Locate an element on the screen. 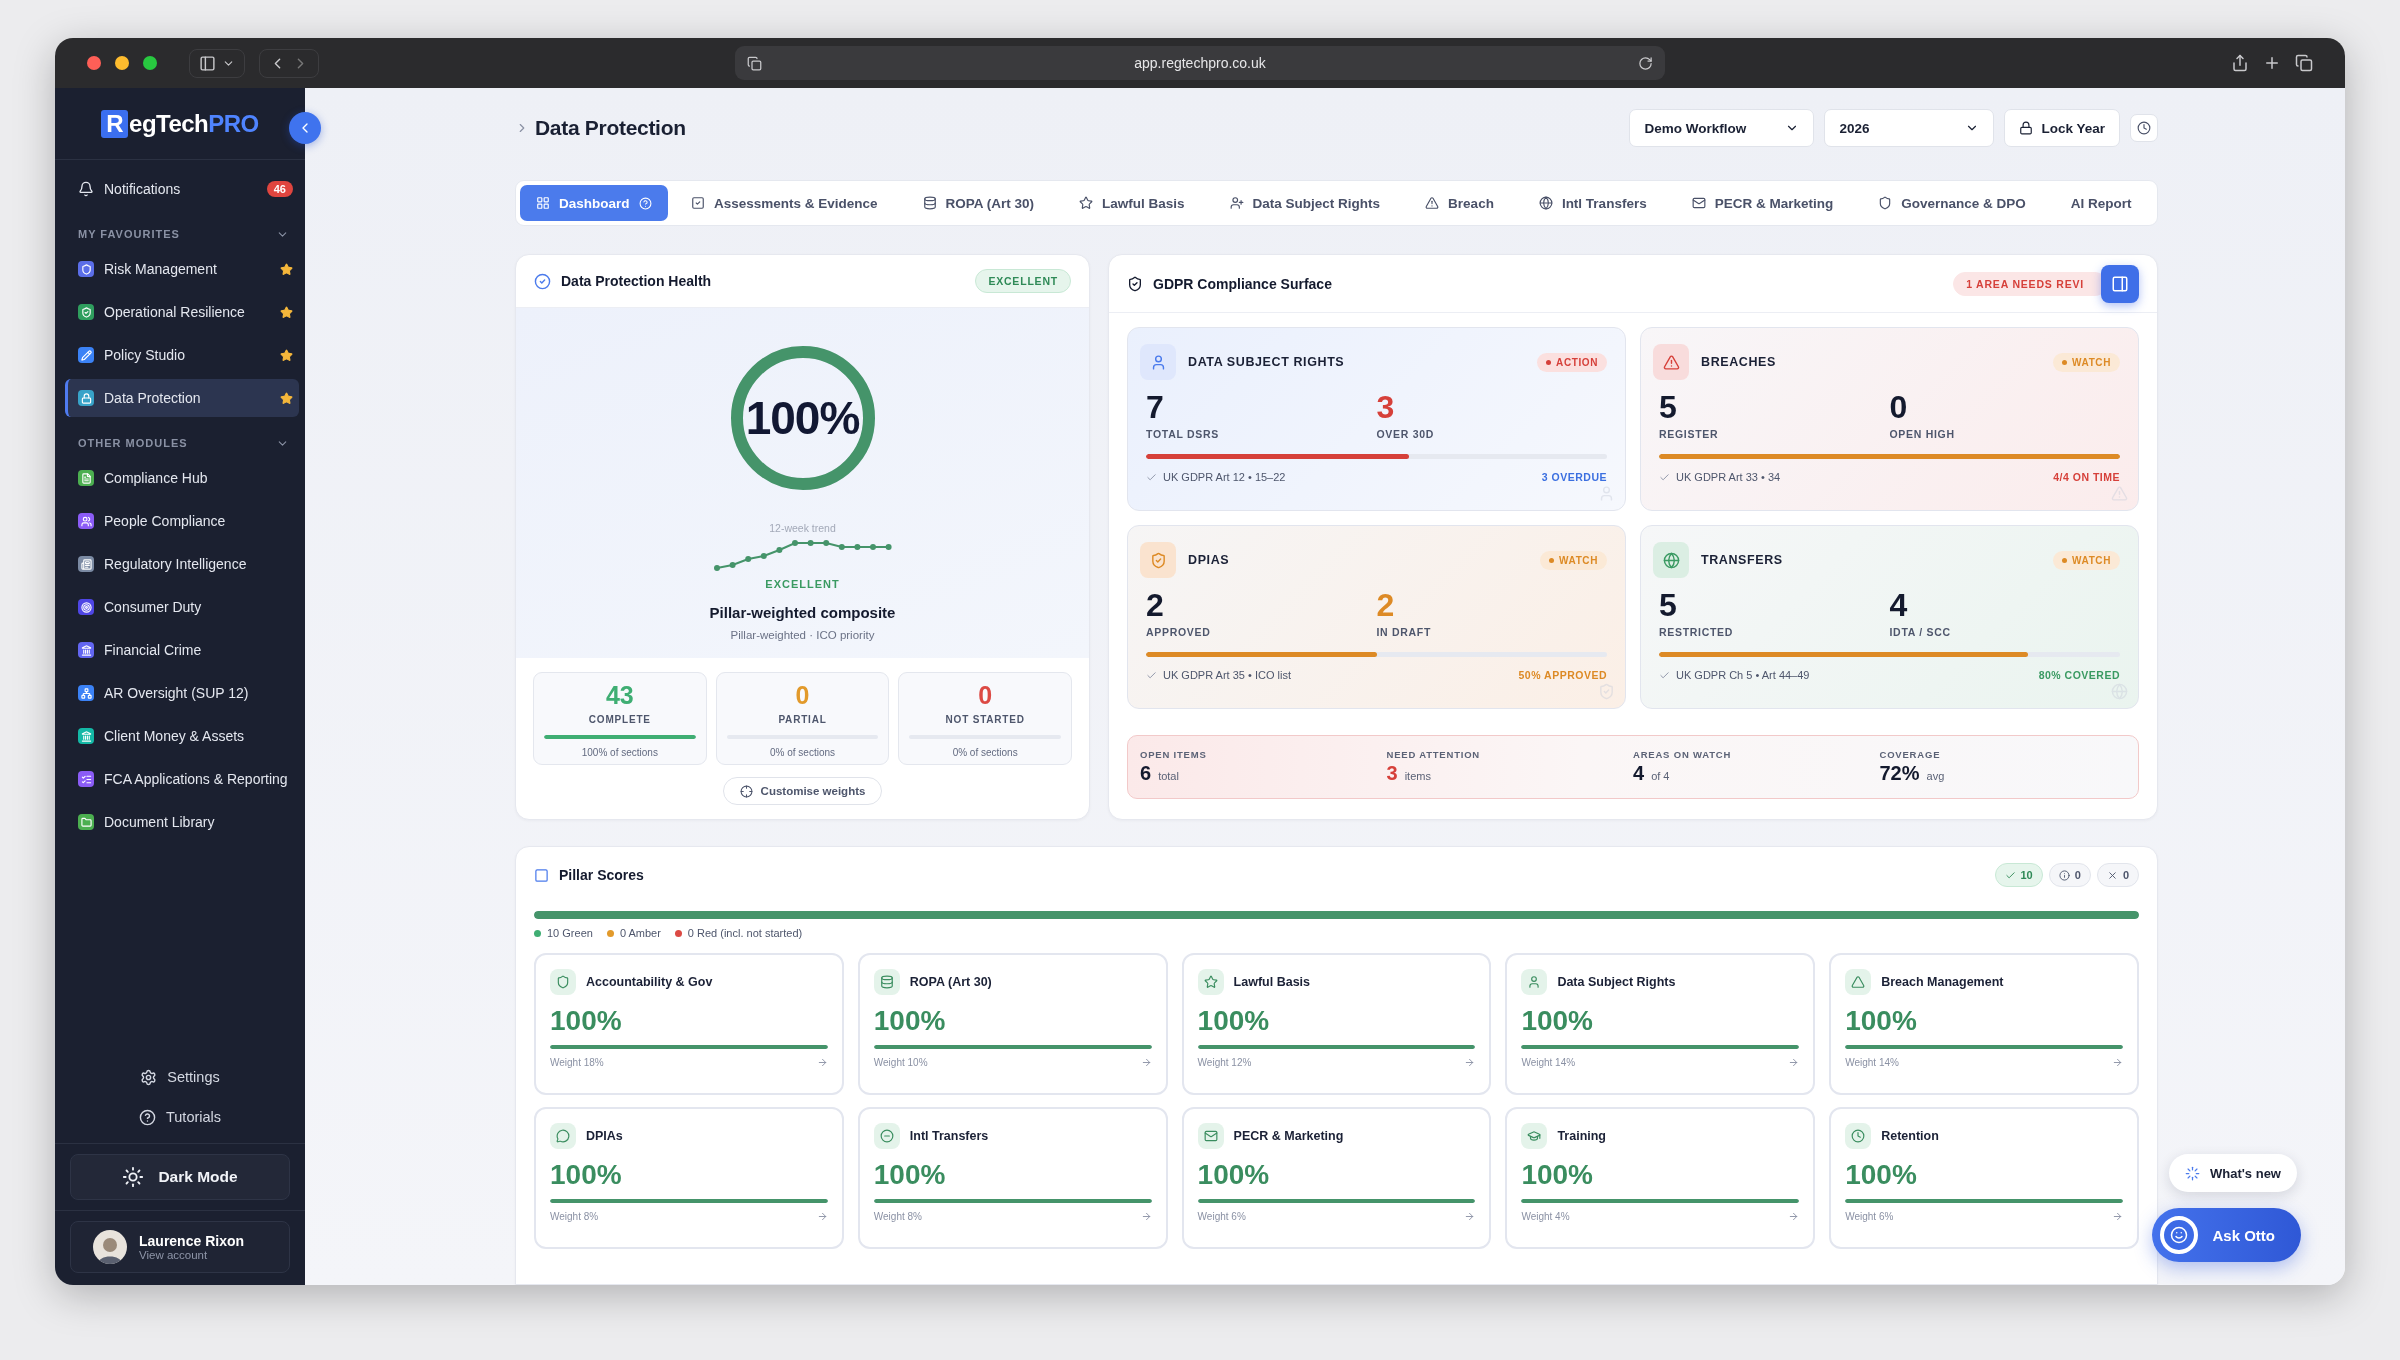 The width and height of the screenshot is (2400, 1360). reload-icon is located at coordinates (1645, 63).